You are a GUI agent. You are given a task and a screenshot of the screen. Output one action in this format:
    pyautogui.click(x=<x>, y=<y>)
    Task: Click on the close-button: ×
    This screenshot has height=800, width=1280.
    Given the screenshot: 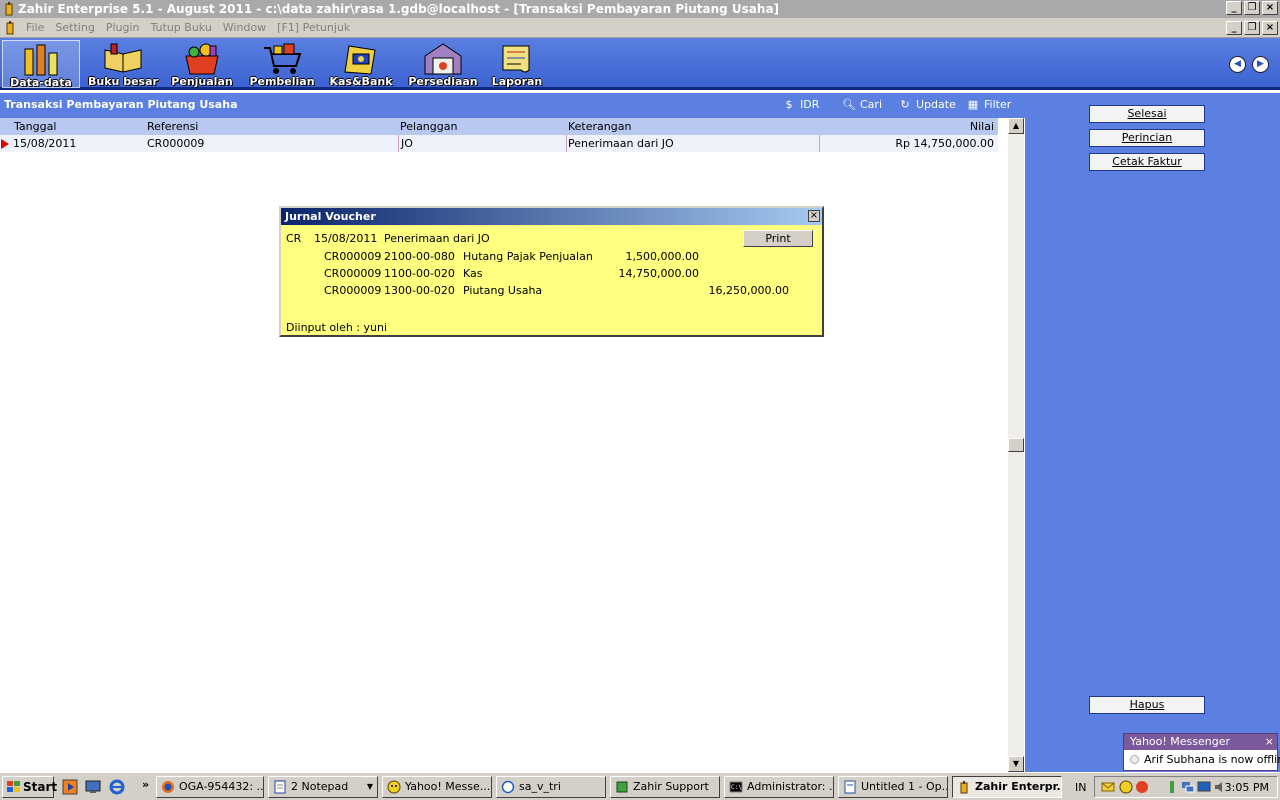 What is the action you would take?
    pyautogui.click(x=1270, y=8)
    